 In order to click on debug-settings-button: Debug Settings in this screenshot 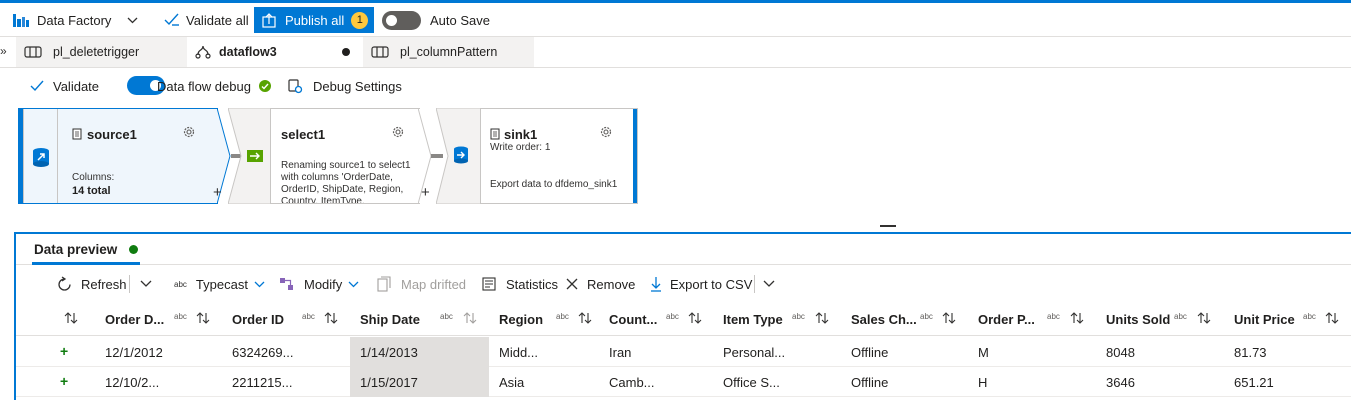, I will do `click(344, 86)`.